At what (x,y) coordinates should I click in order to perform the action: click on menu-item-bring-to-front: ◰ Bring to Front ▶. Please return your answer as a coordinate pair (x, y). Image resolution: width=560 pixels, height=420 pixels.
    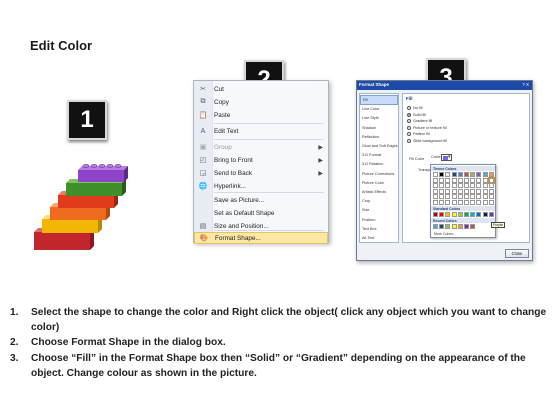
    Looking at the image, I should click on (261, 160).